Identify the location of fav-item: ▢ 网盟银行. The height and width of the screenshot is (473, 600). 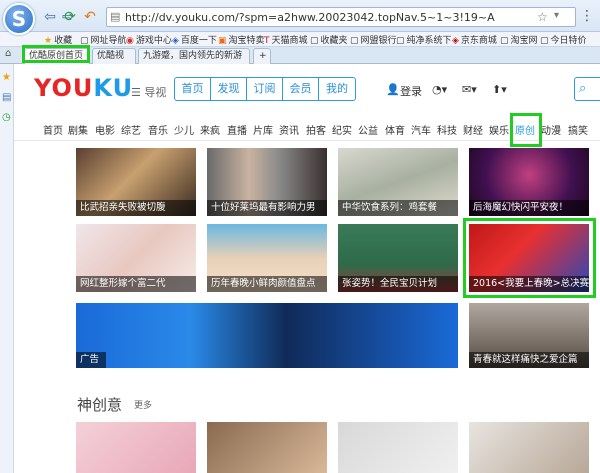
(373, 39).